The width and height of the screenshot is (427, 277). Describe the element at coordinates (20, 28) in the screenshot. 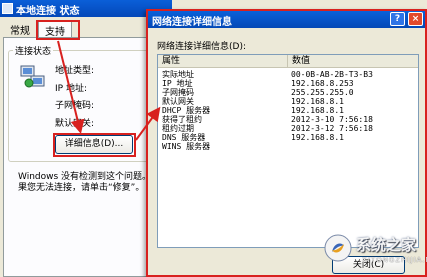

I see `tab-general: 常规` at that location.